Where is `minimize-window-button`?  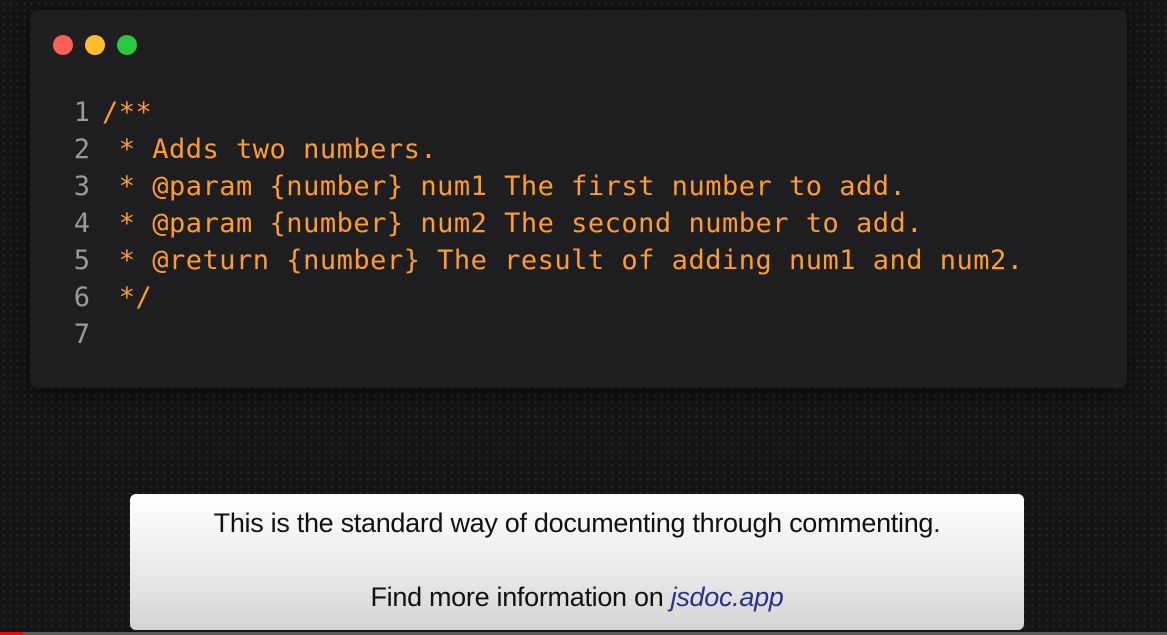 minimize-window-button is located at coordinates (95, 45).